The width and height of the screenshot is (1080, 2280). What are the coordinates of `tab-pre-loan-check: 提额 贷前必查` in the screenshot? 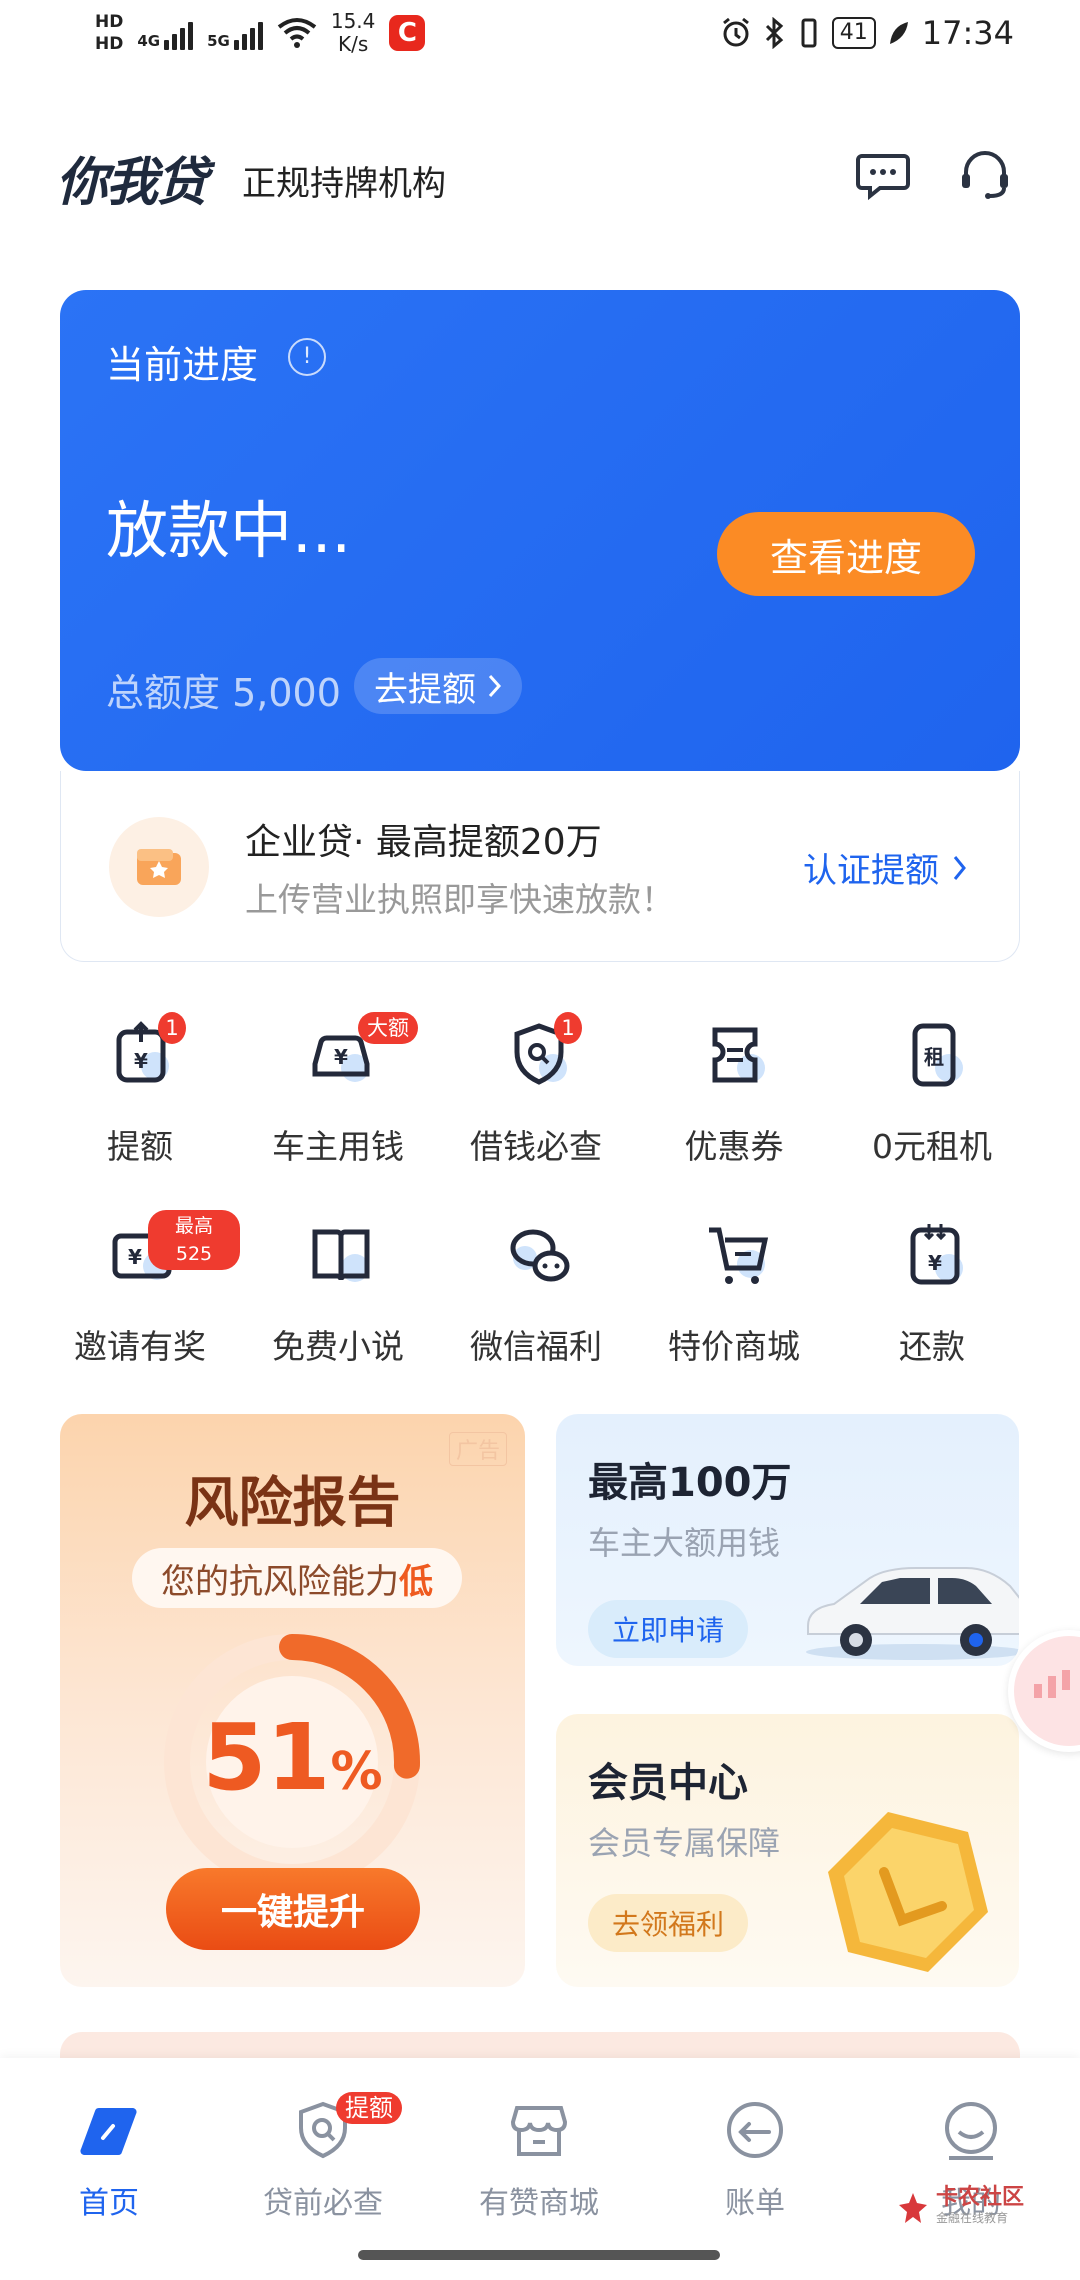 It's located at (323, 2157).